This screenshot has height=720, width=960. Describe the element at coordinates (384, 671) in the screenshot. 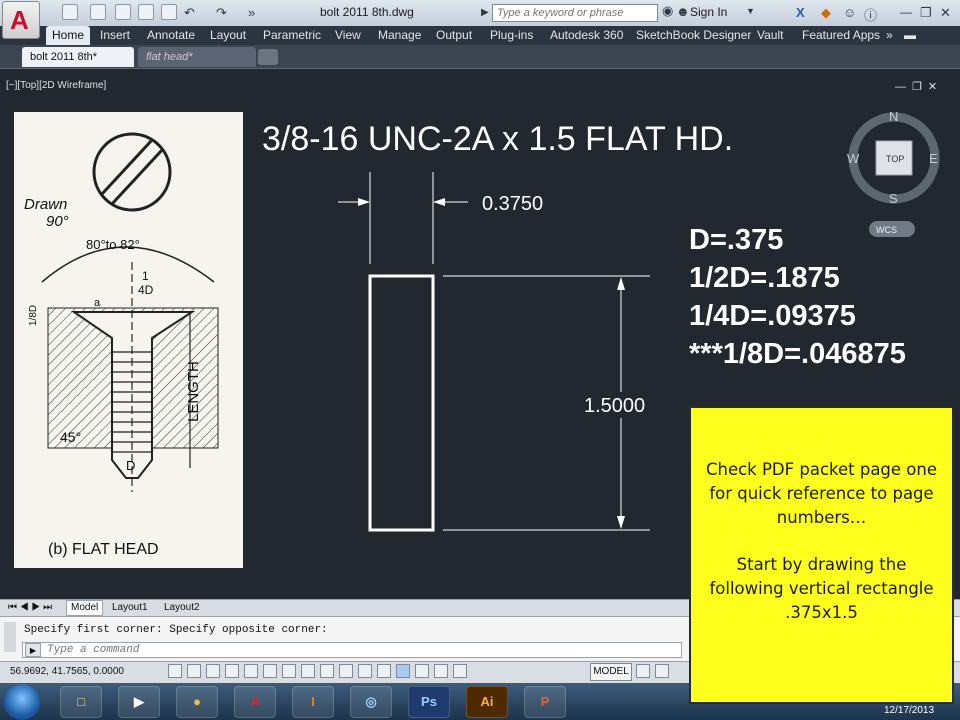

I see `transparency-icon` at that location.